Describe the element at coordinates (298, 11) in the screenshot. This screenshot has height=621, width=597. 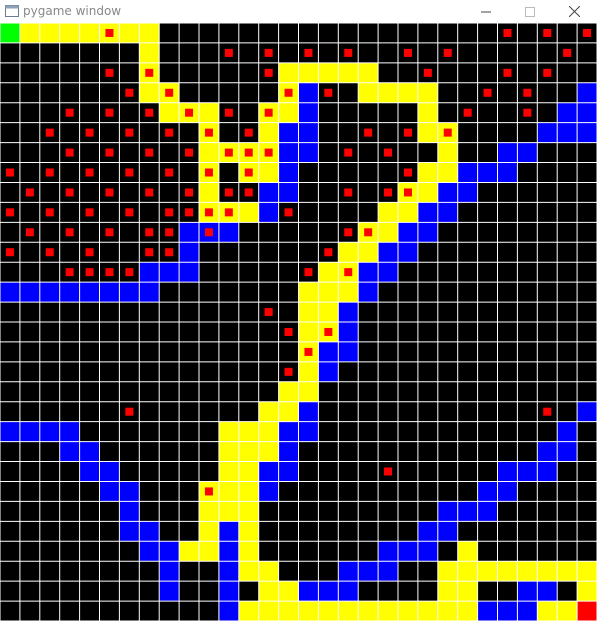
I see `title-bar: pygame window` at that location.